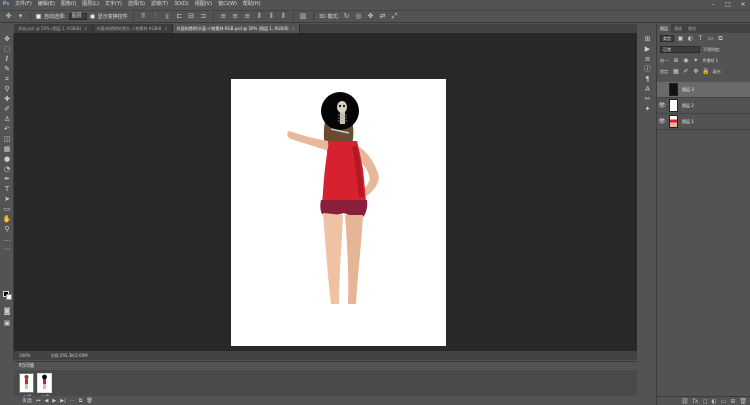 The width and height of the screenshot is (750, 405). I want to click on filter-pixel-icon: ▣, so click(680, 38).